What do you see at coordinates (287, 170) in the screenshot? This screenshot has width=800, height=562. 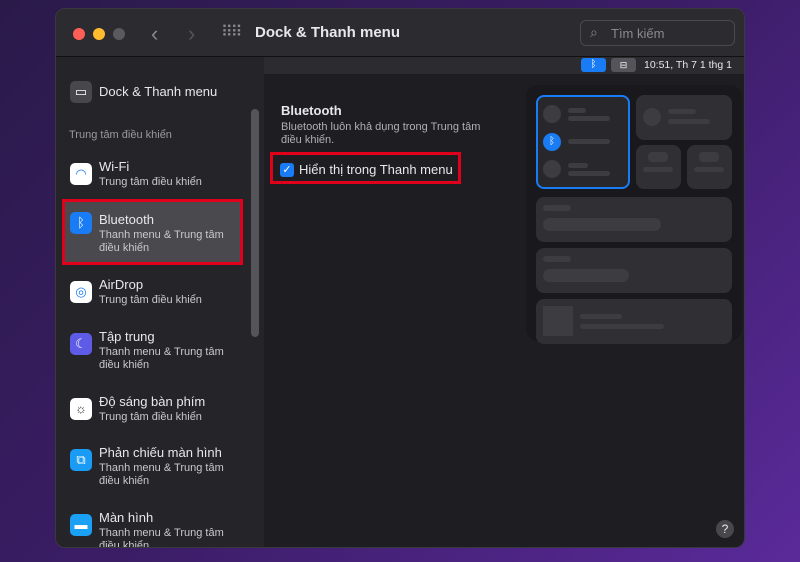 I see `show-in-menubar-checkbox: ✓` at bounding box center [287, 170].